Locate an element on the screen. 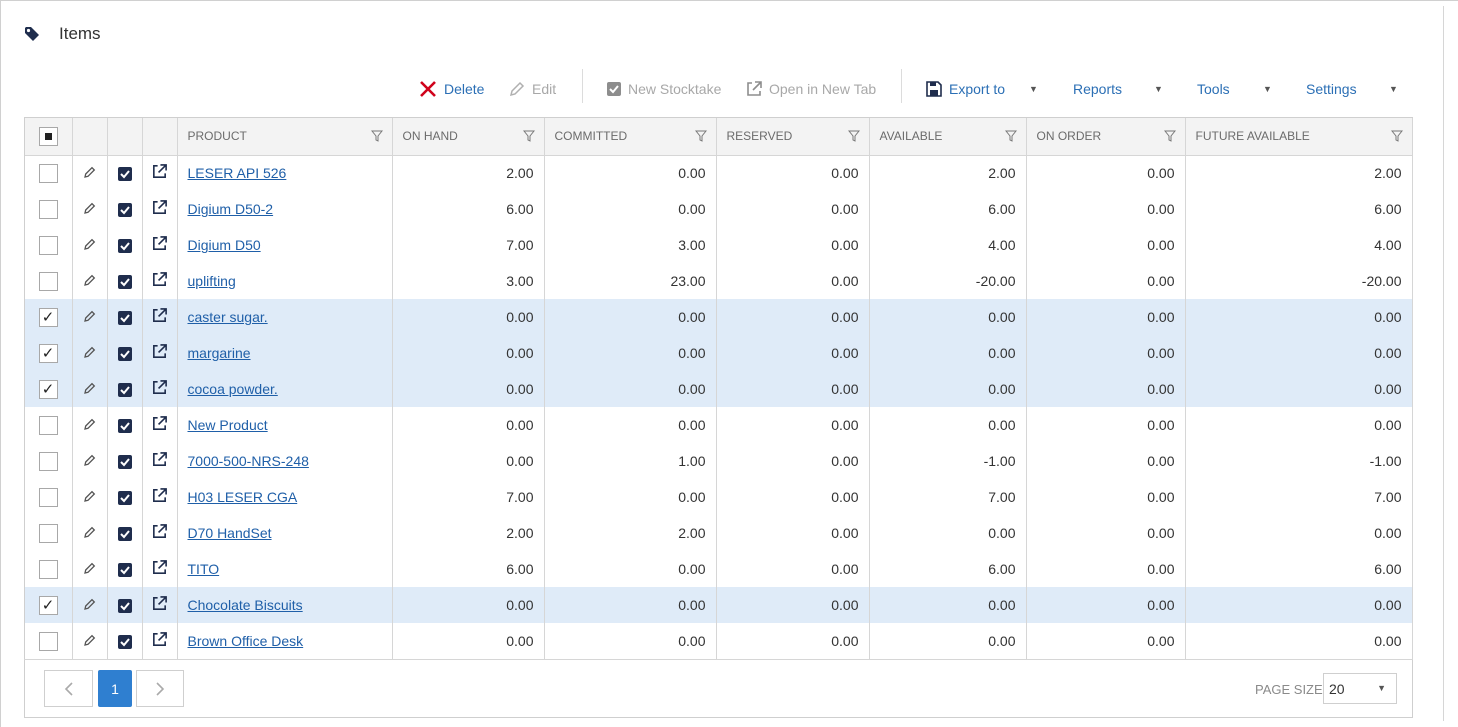  table-row: H03 LESER CGA 7.00 0.00 0.00 7.00 0.00 7.00 is located at coordinates (719, 497).